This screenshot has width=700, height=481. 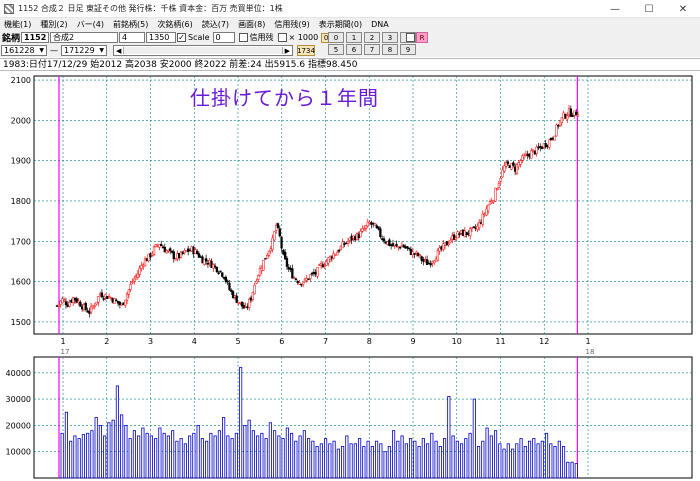 I want to click on menu-dna: DNA, so click(x=380, y=24).